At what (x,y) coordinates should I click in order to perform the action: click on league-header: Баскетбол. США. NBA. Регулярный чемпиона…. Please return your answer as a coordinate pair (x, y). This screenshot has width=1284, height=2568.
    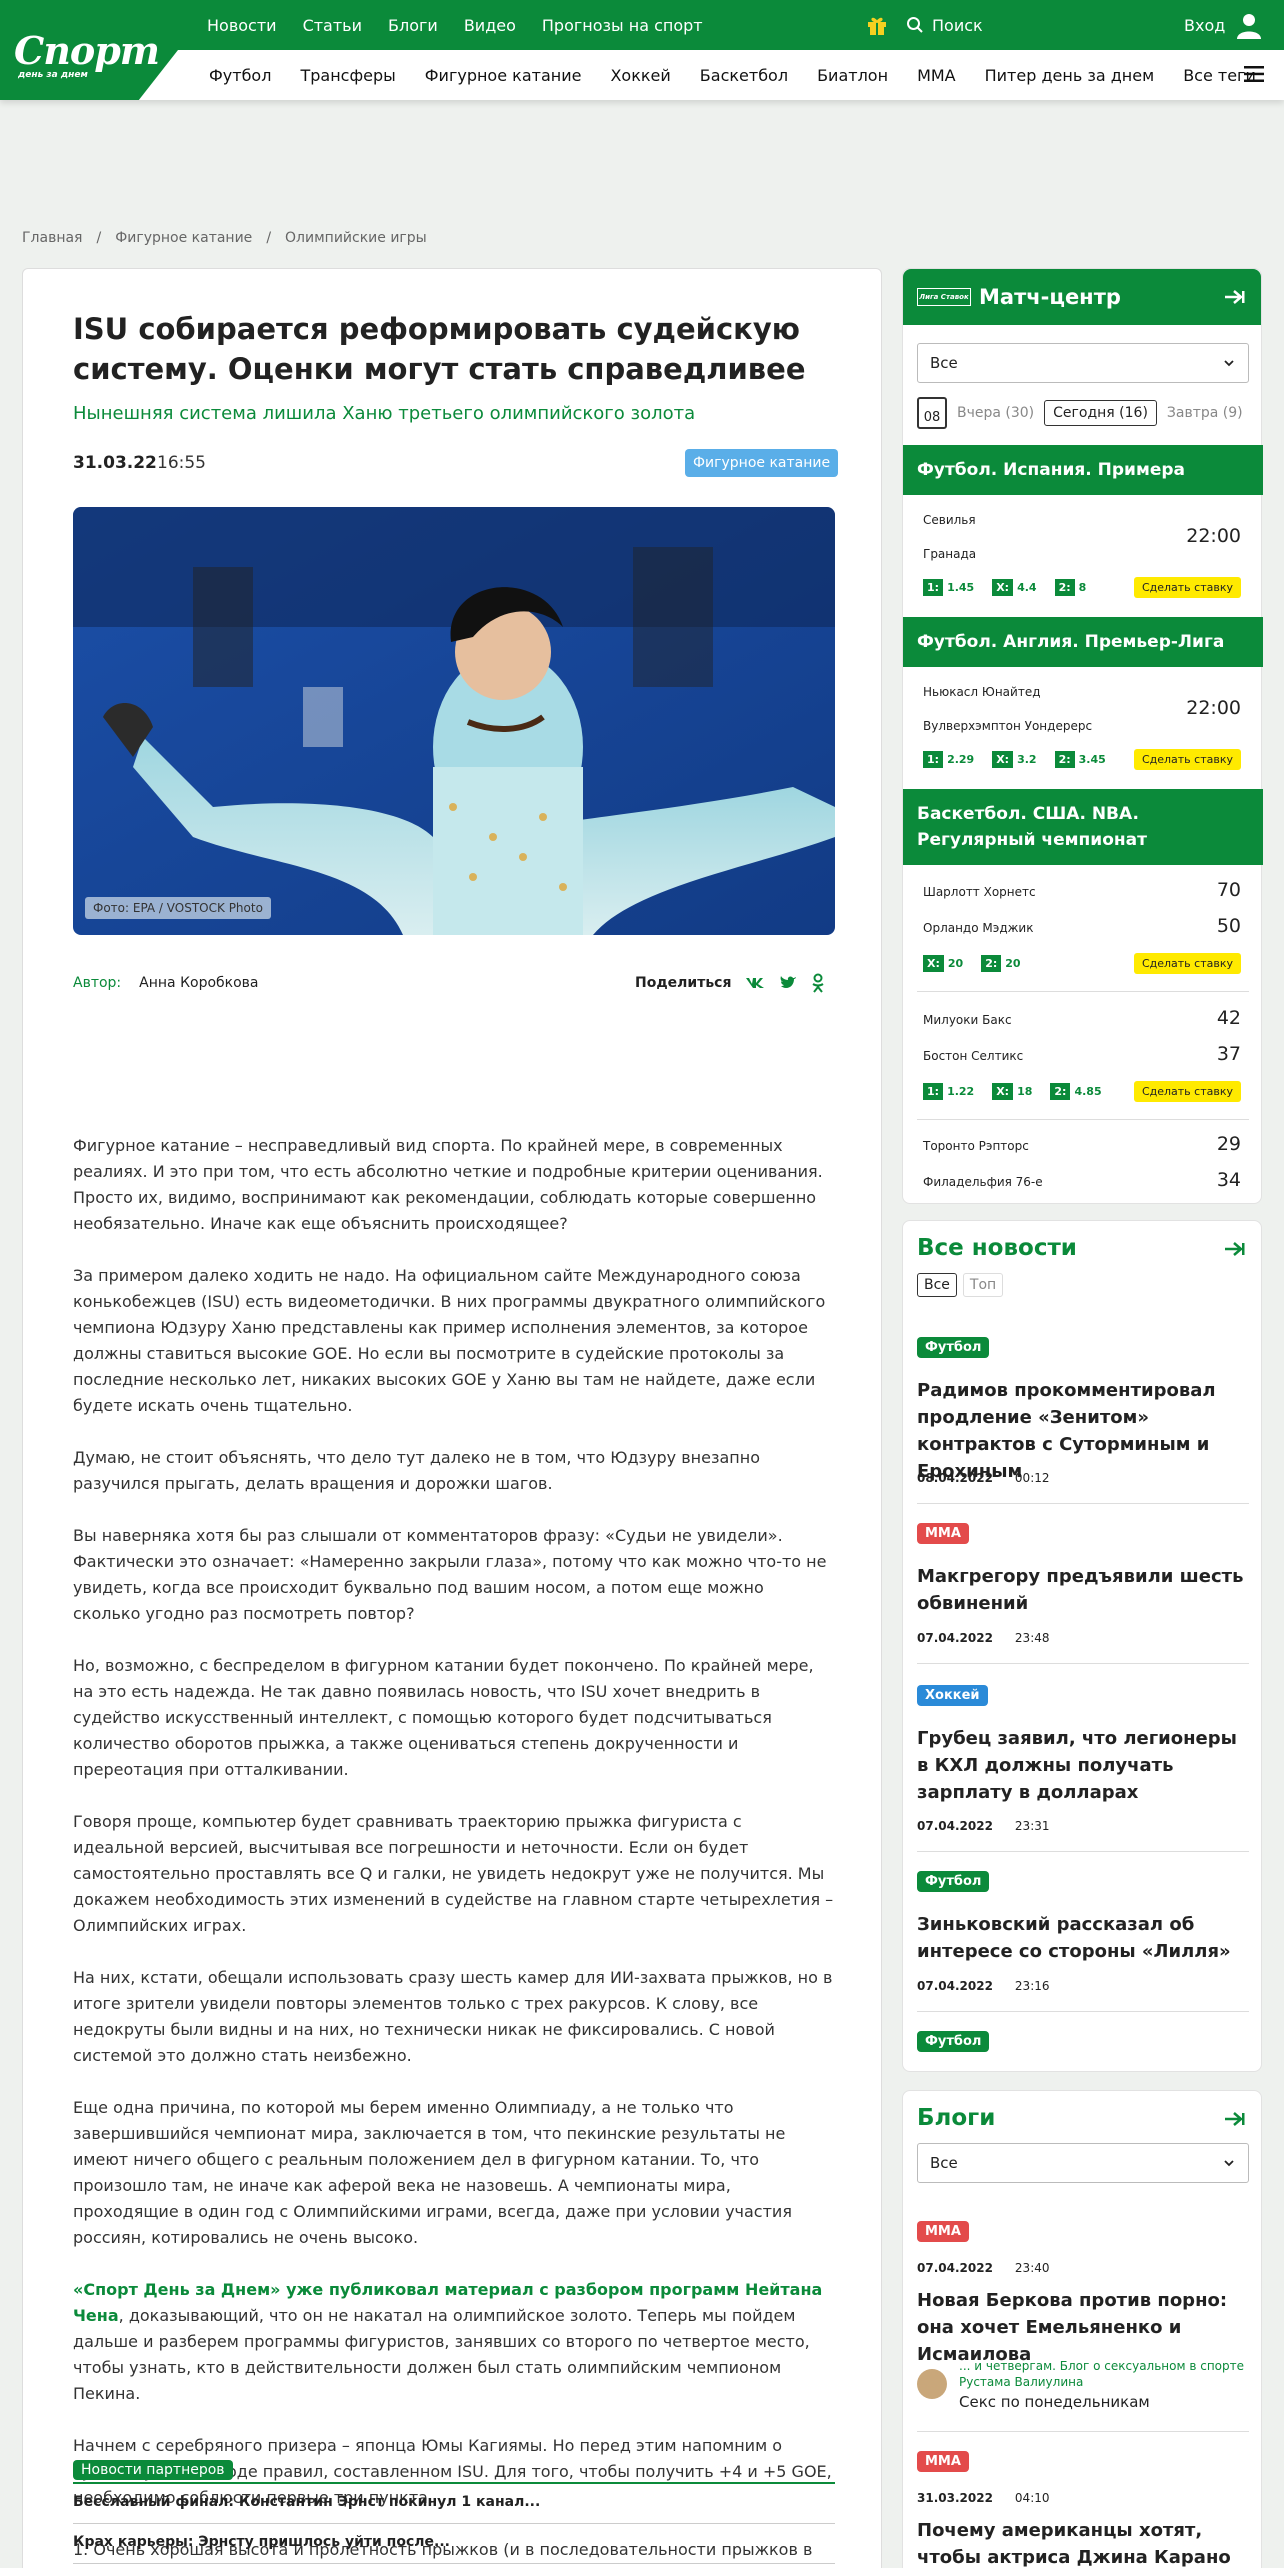
    Looking at the image, I should click on (1083, 827).